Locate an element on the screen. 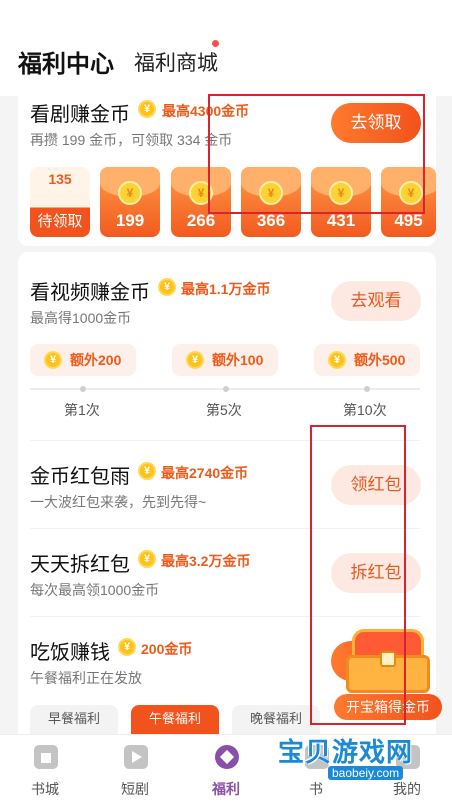 This screenshot has height=804, width=452. envelope-amount: 135 is located at coordinates (60, 179).